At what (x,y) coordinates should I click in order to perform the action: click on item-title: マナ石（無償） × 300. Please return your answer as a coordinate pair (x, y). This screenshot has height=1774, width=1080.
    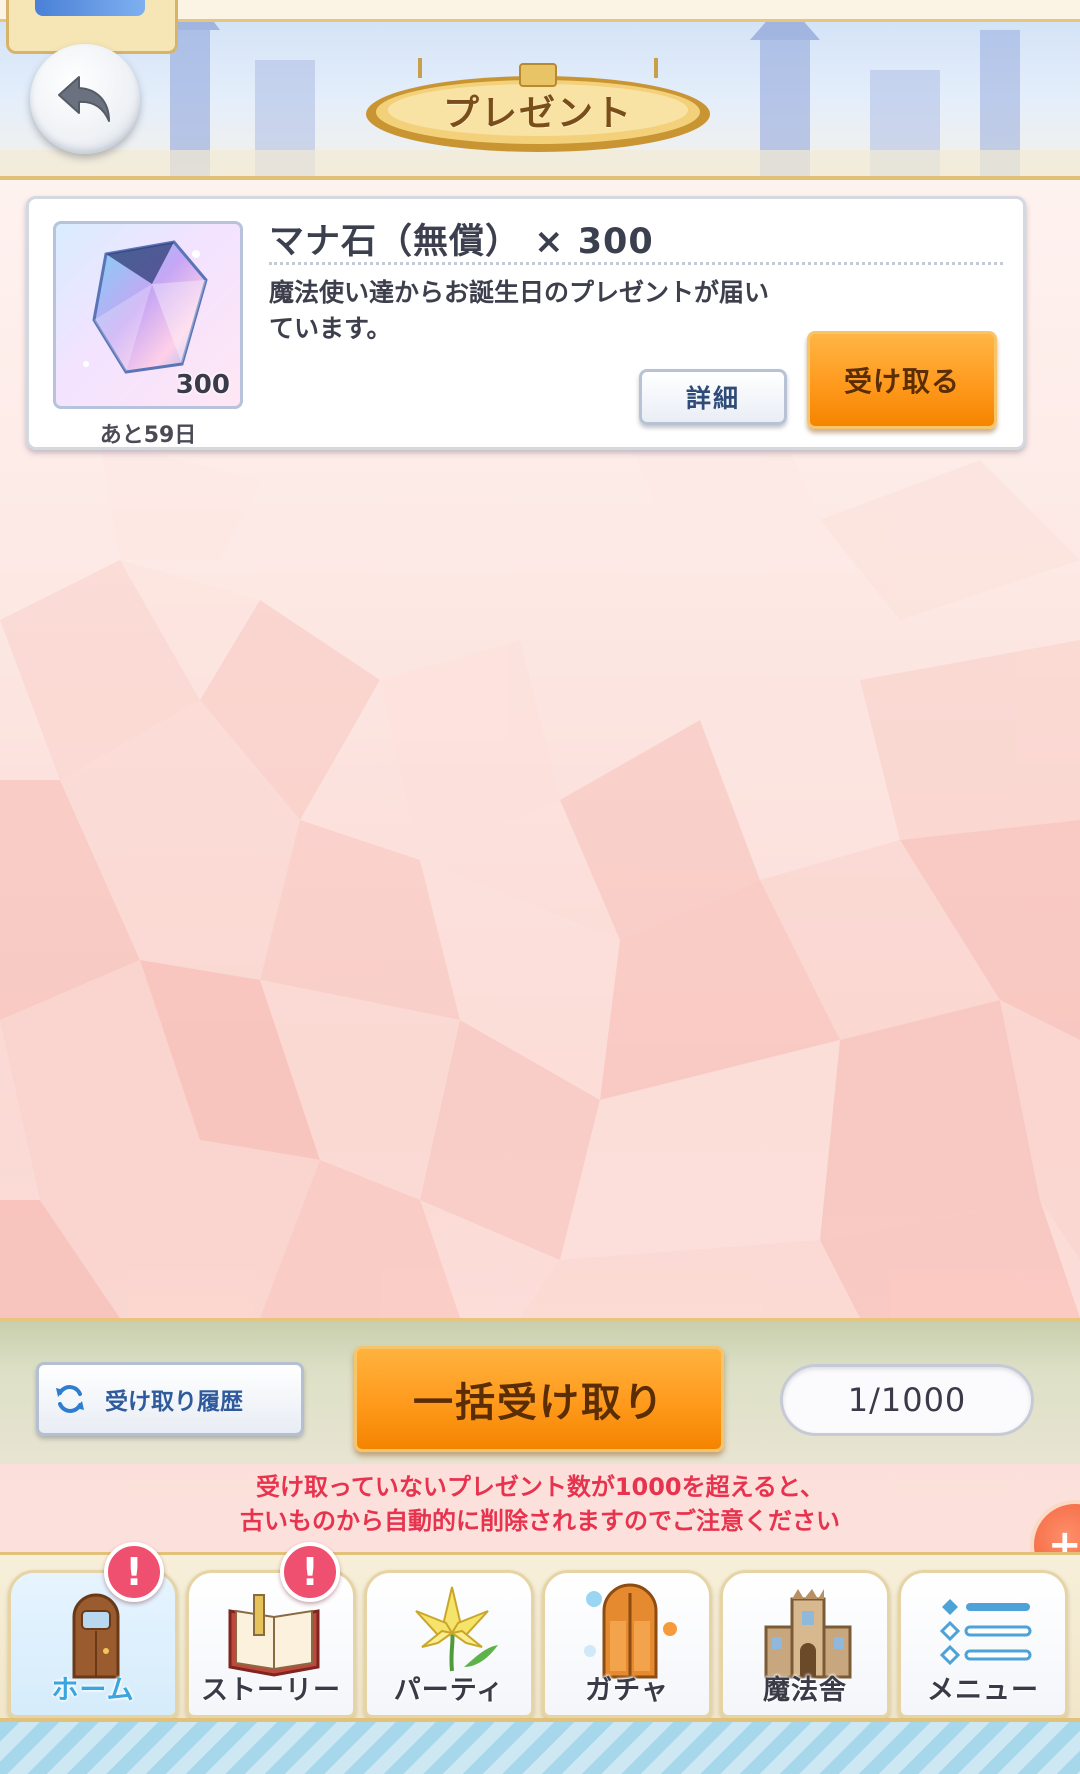
    Looking at the image, I should click on (461, 242).